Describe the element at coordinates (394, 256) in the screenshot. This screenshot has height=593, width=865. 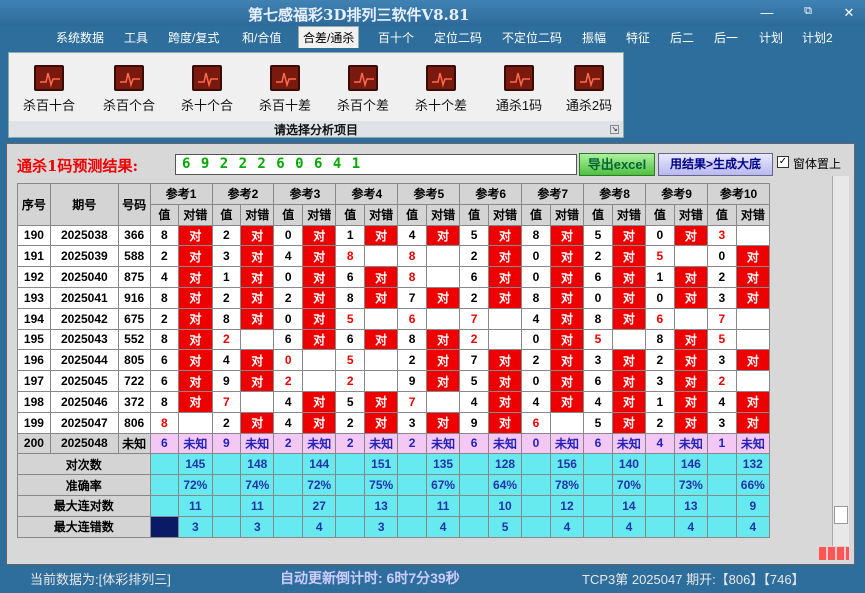
I see `table-row: 19120250395882348820250` at that location.